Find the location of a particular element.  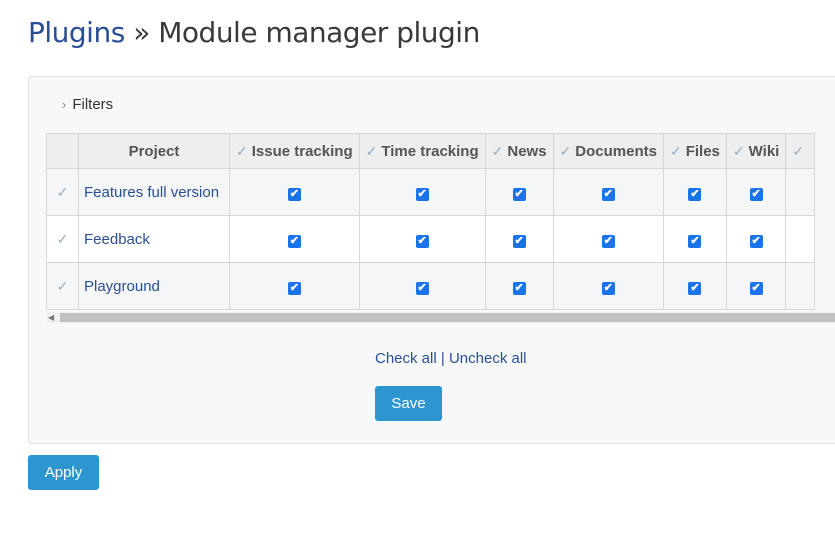

column-header-project: Project is located at coordinates (154, 151).